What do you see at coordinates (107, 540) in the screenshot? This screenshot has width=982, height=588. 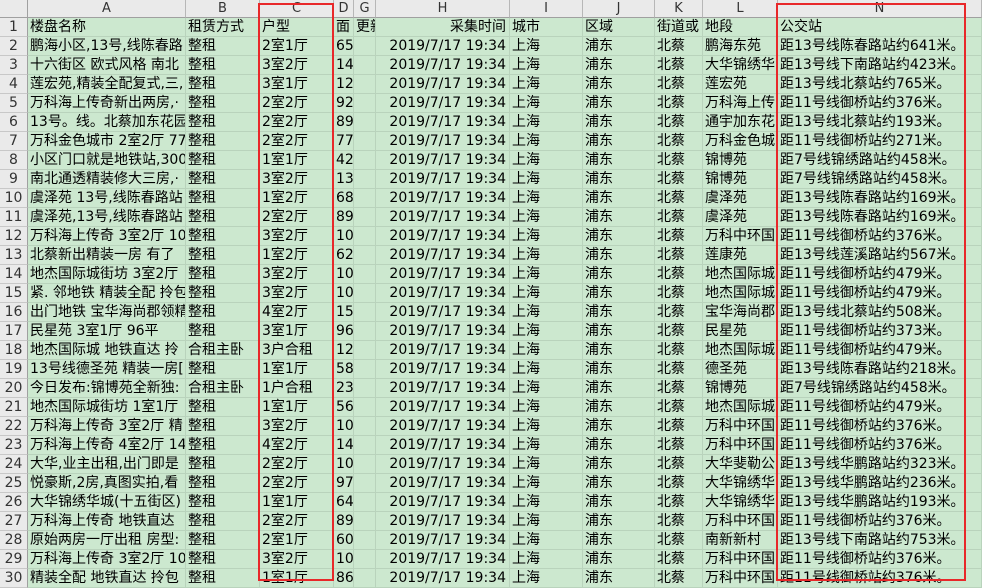 I see `table-cell: 原始两房一厅出租 房型:` at bounding box center [107, 540].